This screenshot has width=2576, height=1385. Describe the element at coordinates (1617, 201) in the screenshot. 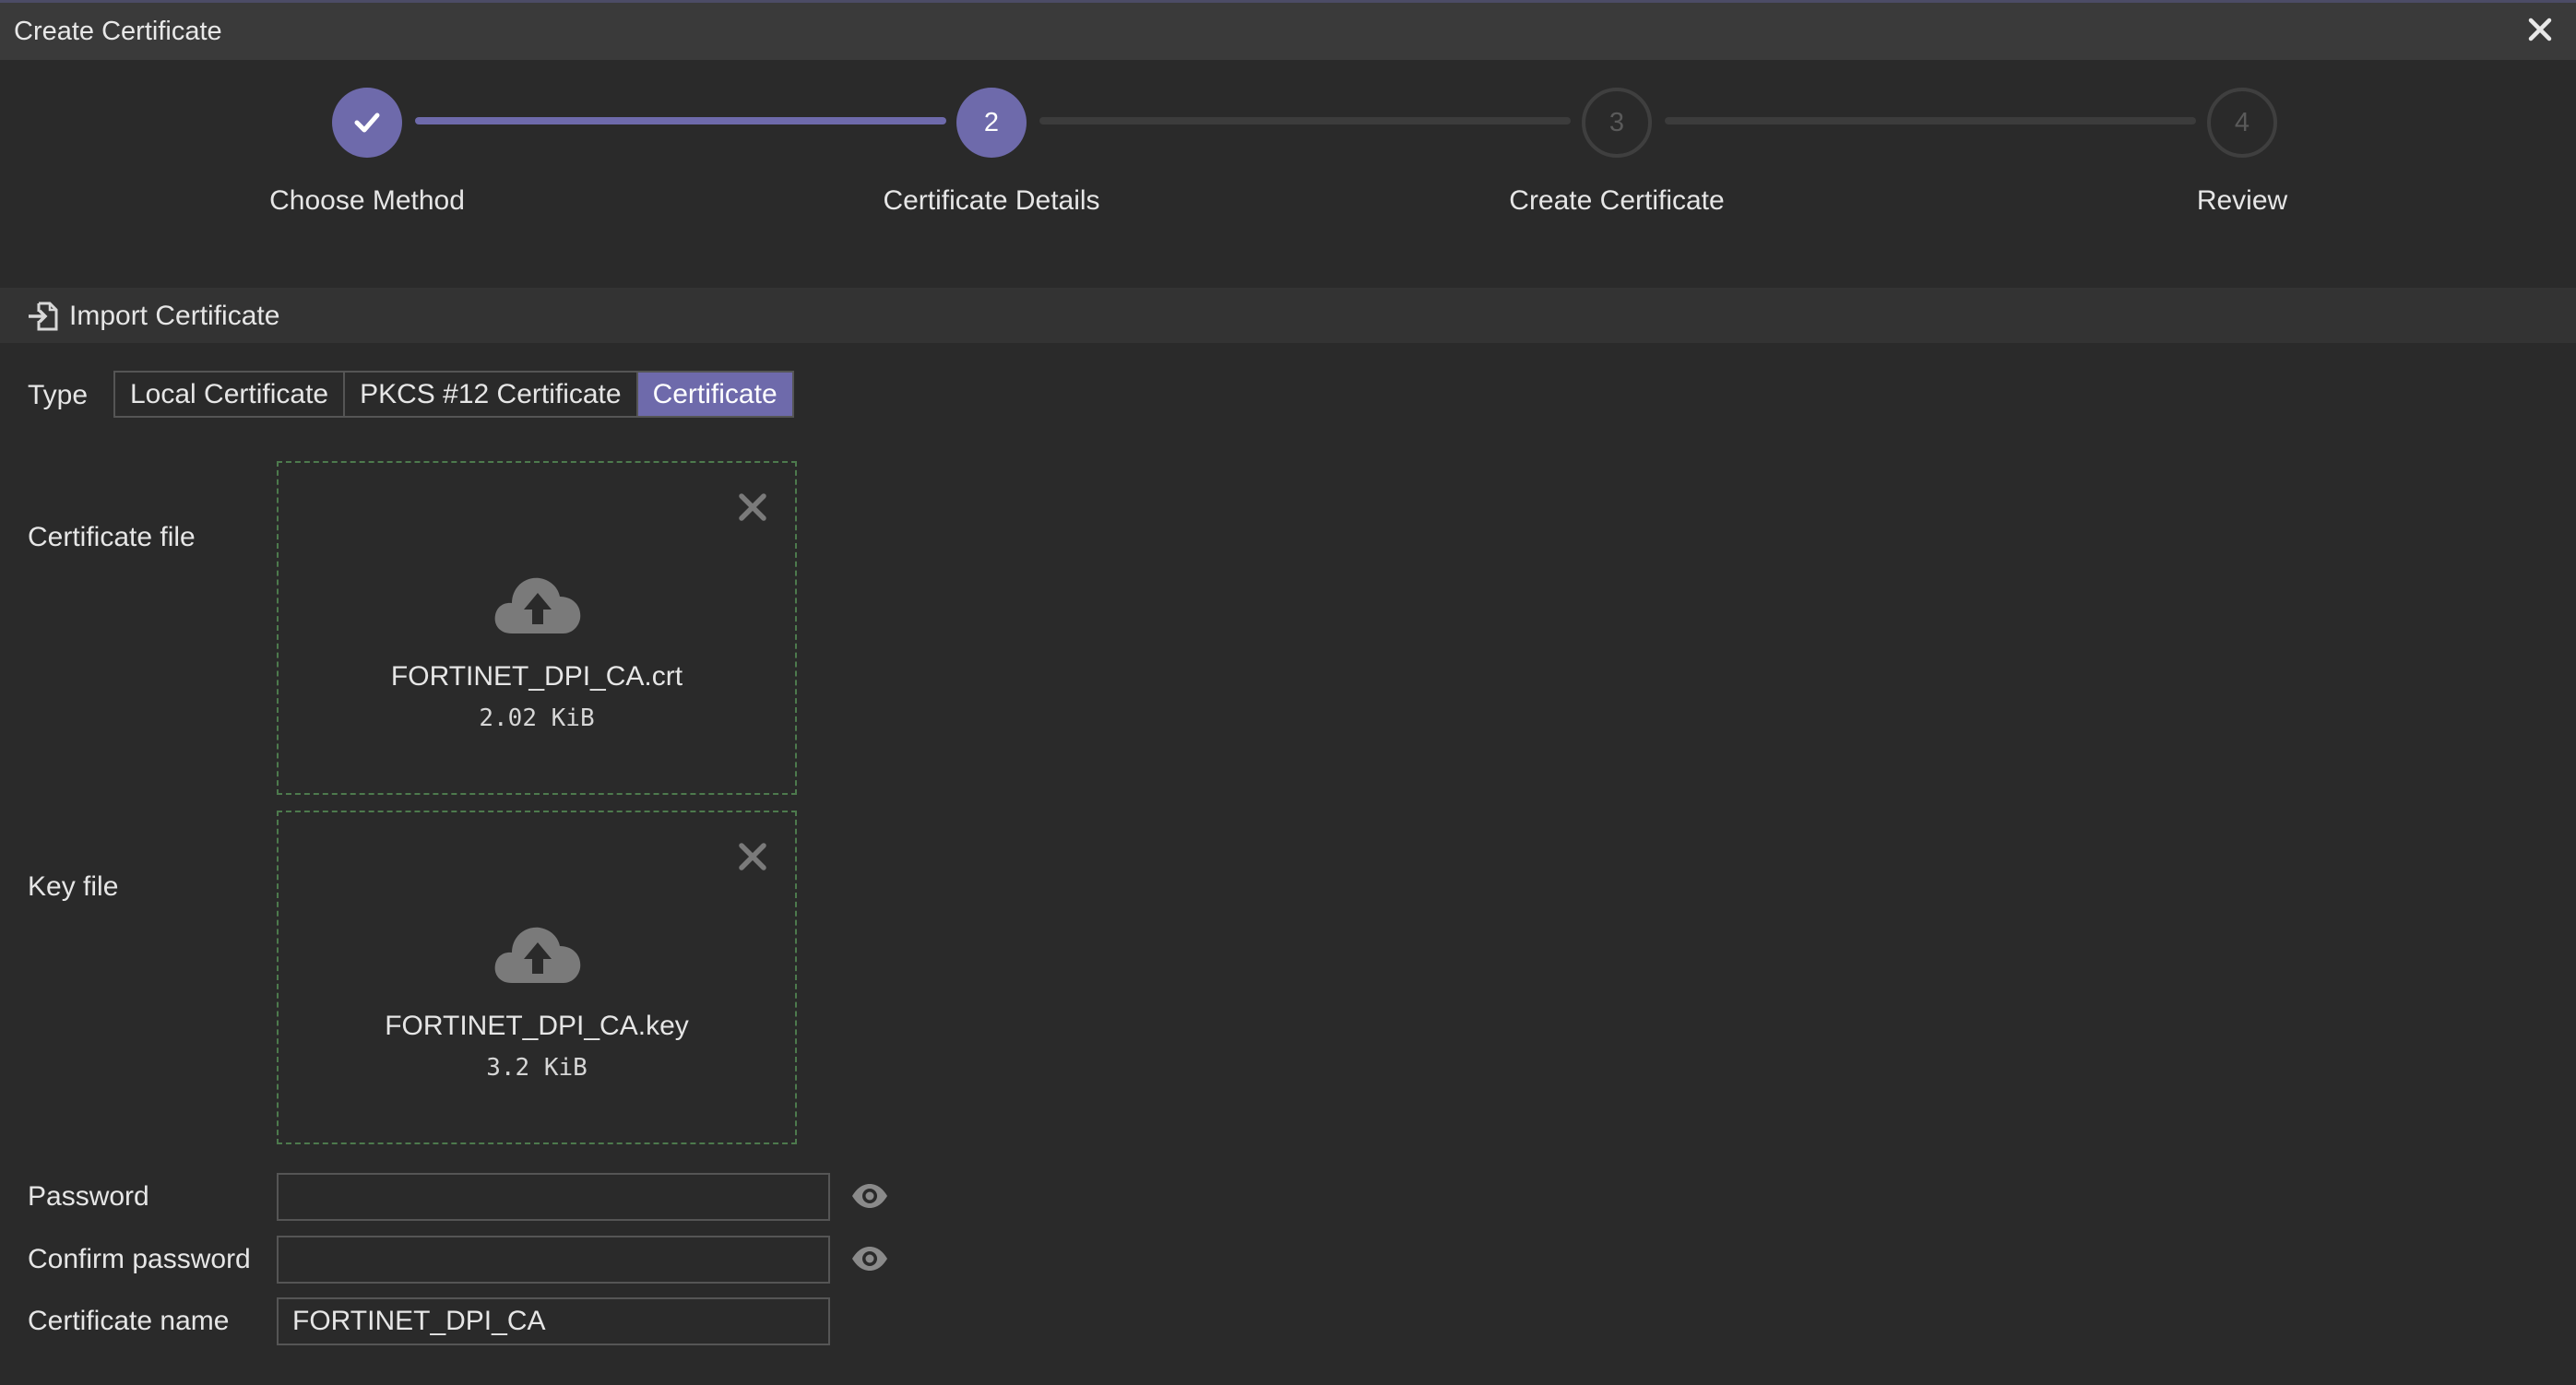

I see `step-label: Create Certificate` at that location.